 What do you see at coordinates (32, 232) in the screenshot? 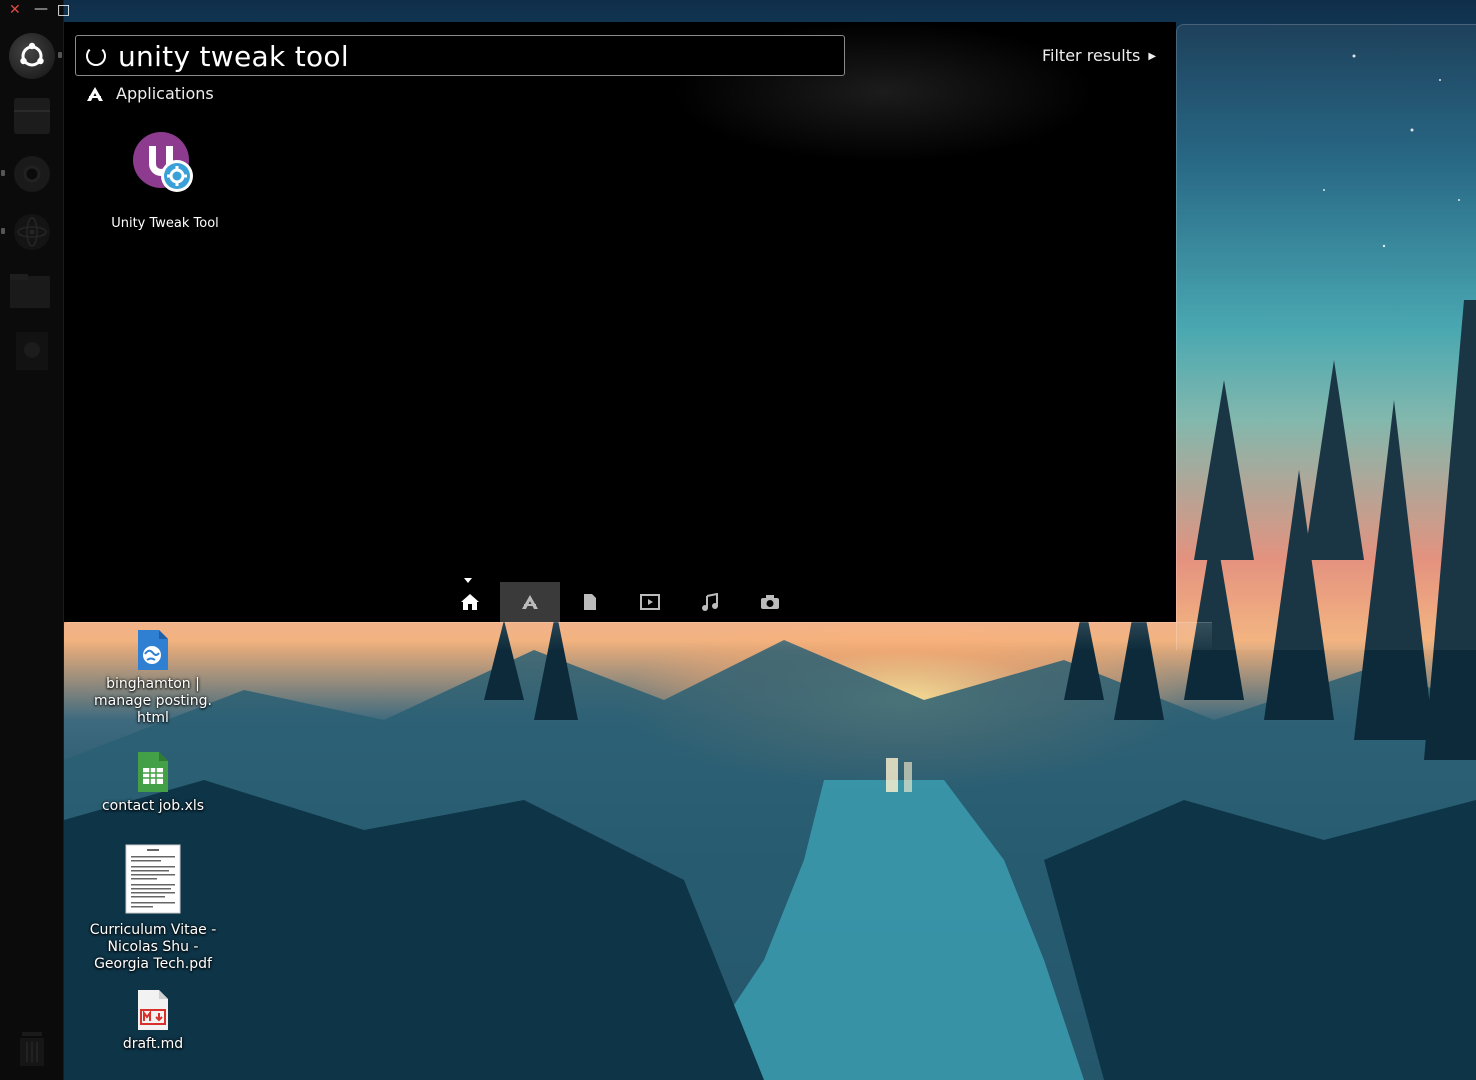
I see `atom-icon` at bounding box center [32, 232].